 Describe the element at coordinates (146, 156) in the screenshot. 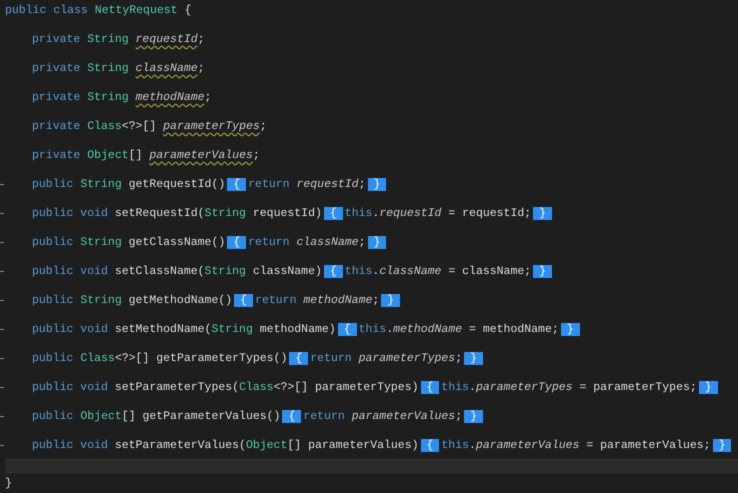

I see `code-line: private Object[] parameterValues;` at that location.